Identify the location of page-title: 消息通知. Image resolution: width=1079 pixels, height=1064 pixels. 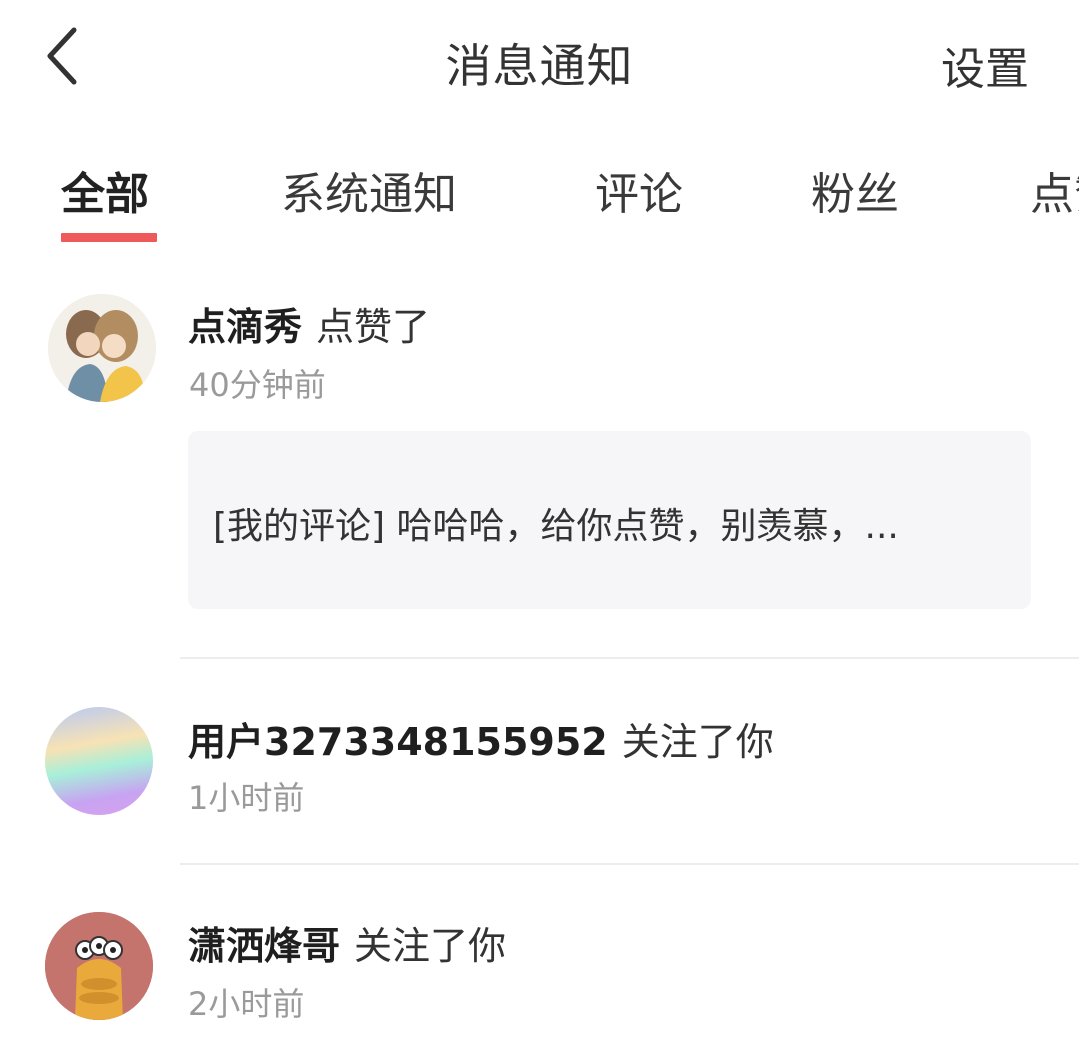
(539, 66).